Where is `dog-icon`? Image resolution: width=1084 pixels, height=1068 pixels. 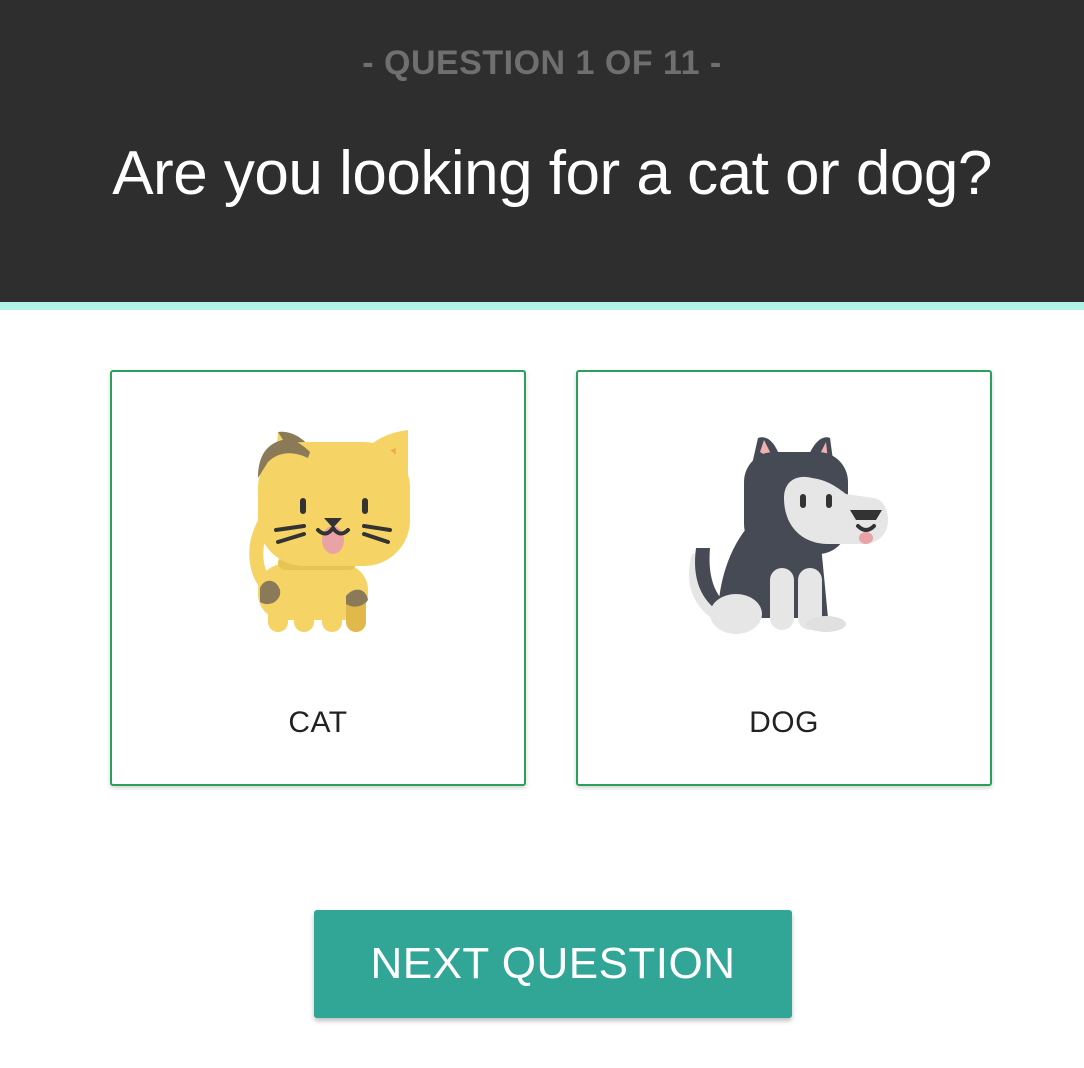
dog-icon is located at coordinates (788, 535).